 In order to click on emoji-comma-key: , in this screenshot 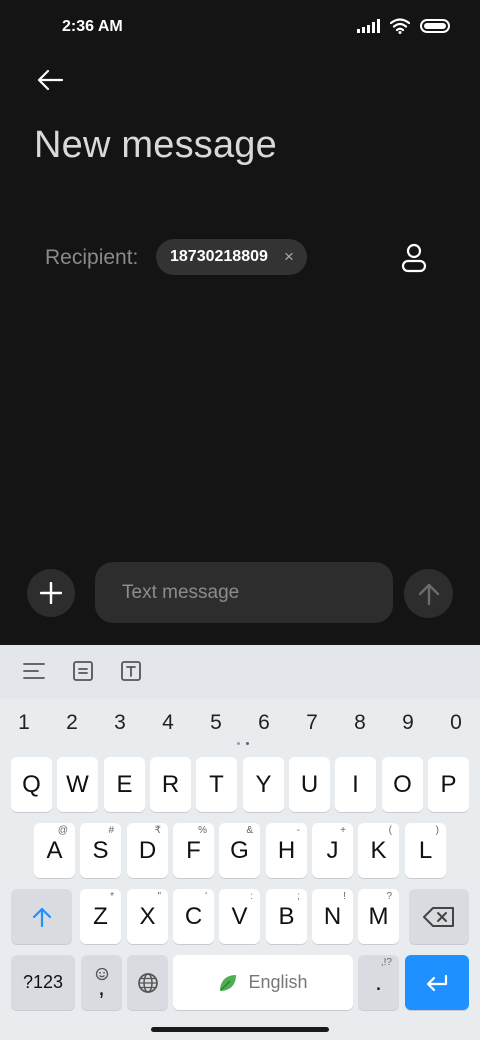, I will do `click(101, 982)`.